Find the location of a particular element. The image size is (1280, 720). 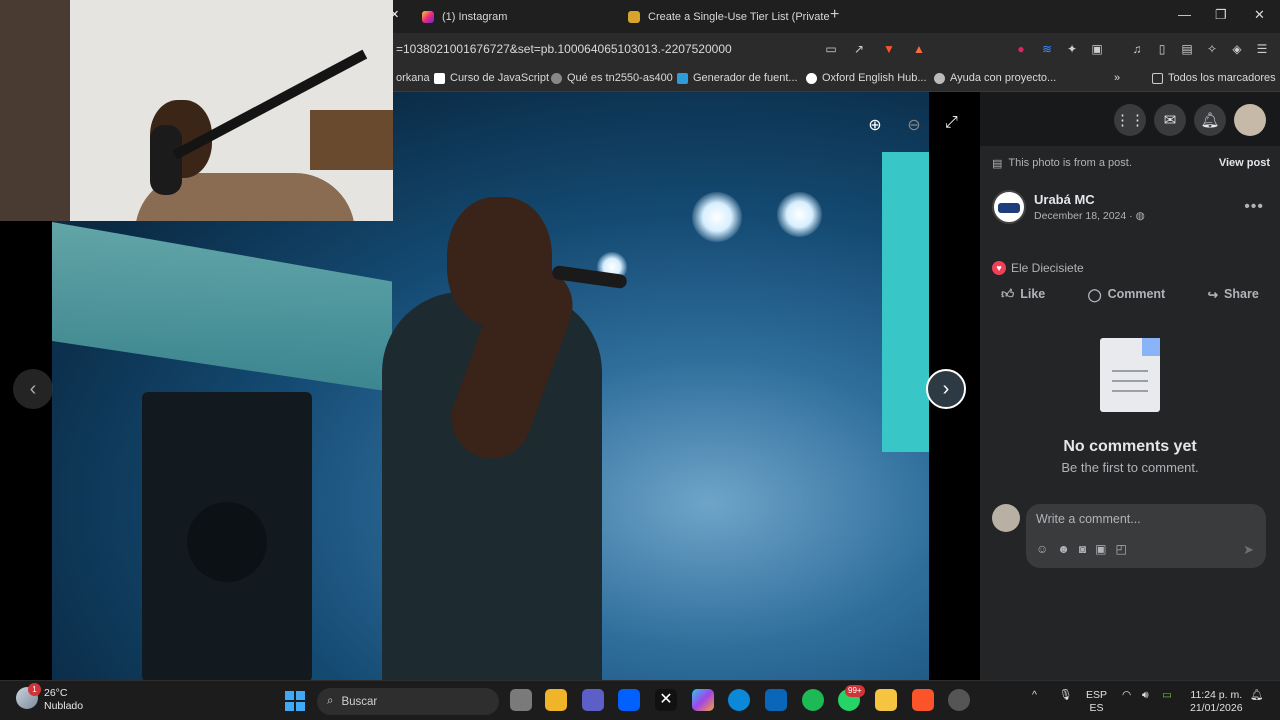

emoji-icon: ☻ is located at coordinates (1063, 549).